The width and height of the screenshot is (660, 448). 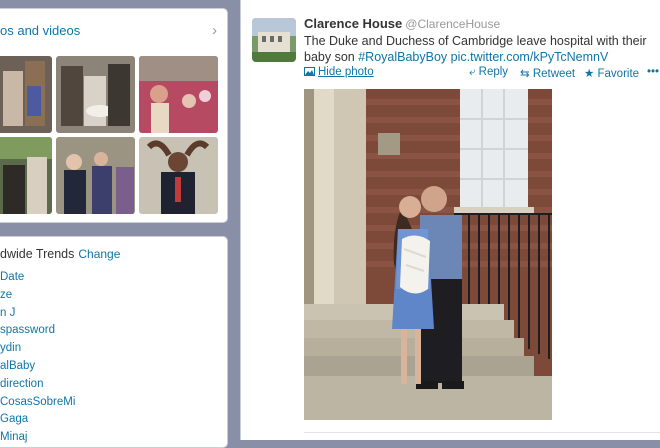 What do you see at coordinates (37, 278) in the screenshot?
I see `trend-item: Date` at bounding box center [37, 278].